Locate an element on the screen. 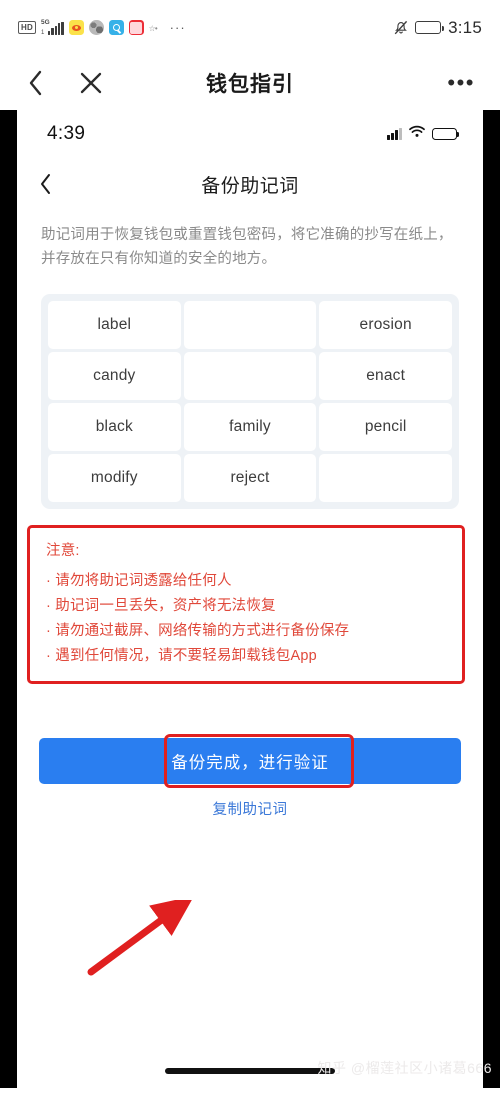 This screenshot has height=1111, width=500. mnemonic-word-cell: enact is located at coordinates (385, 375).